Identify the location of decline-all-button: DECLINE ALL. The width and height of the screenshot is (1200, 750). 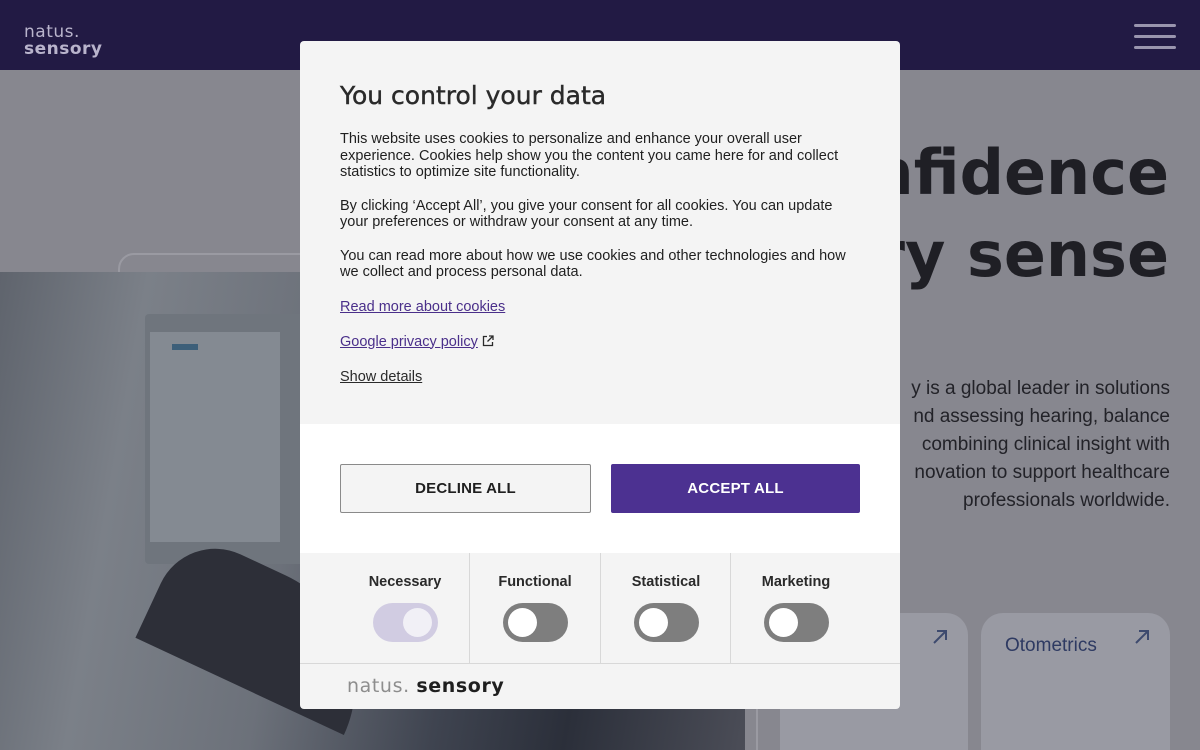
(465, 488).